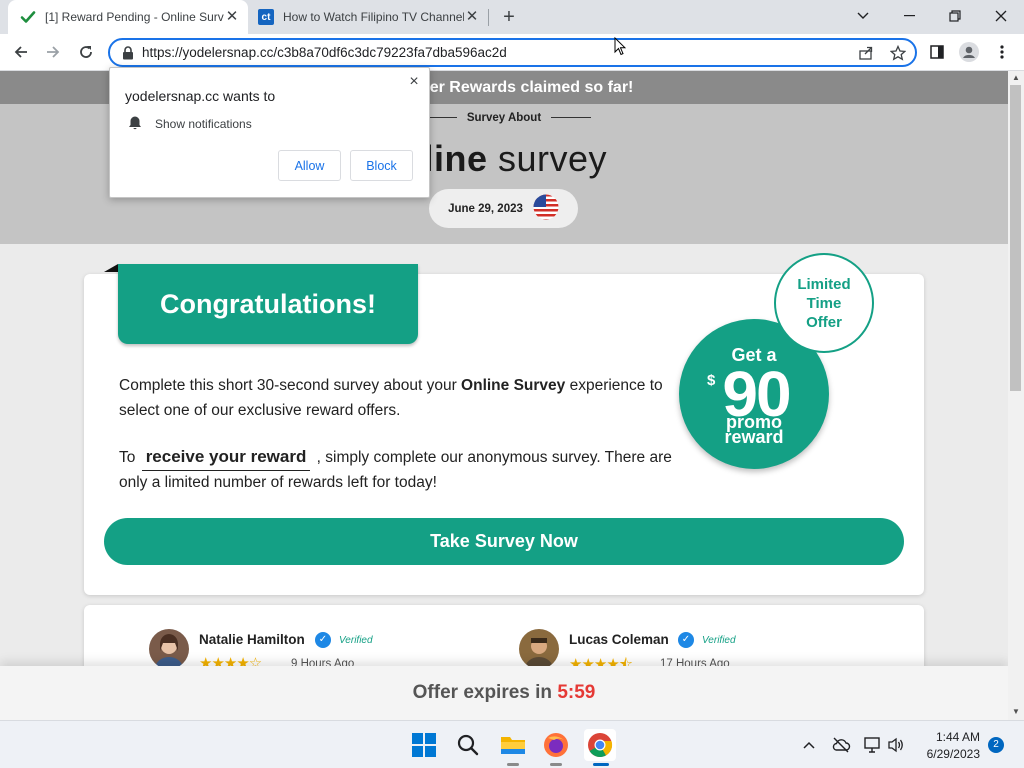 This screenshot has height=768, width=1024. I want to click on forward-button, so click(53, 52).